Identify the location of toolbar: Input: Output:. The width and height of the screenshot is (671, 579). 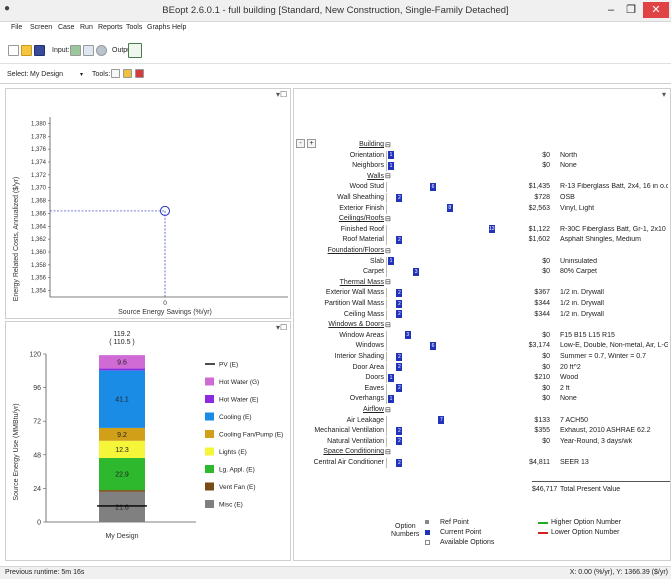
(335, 52).